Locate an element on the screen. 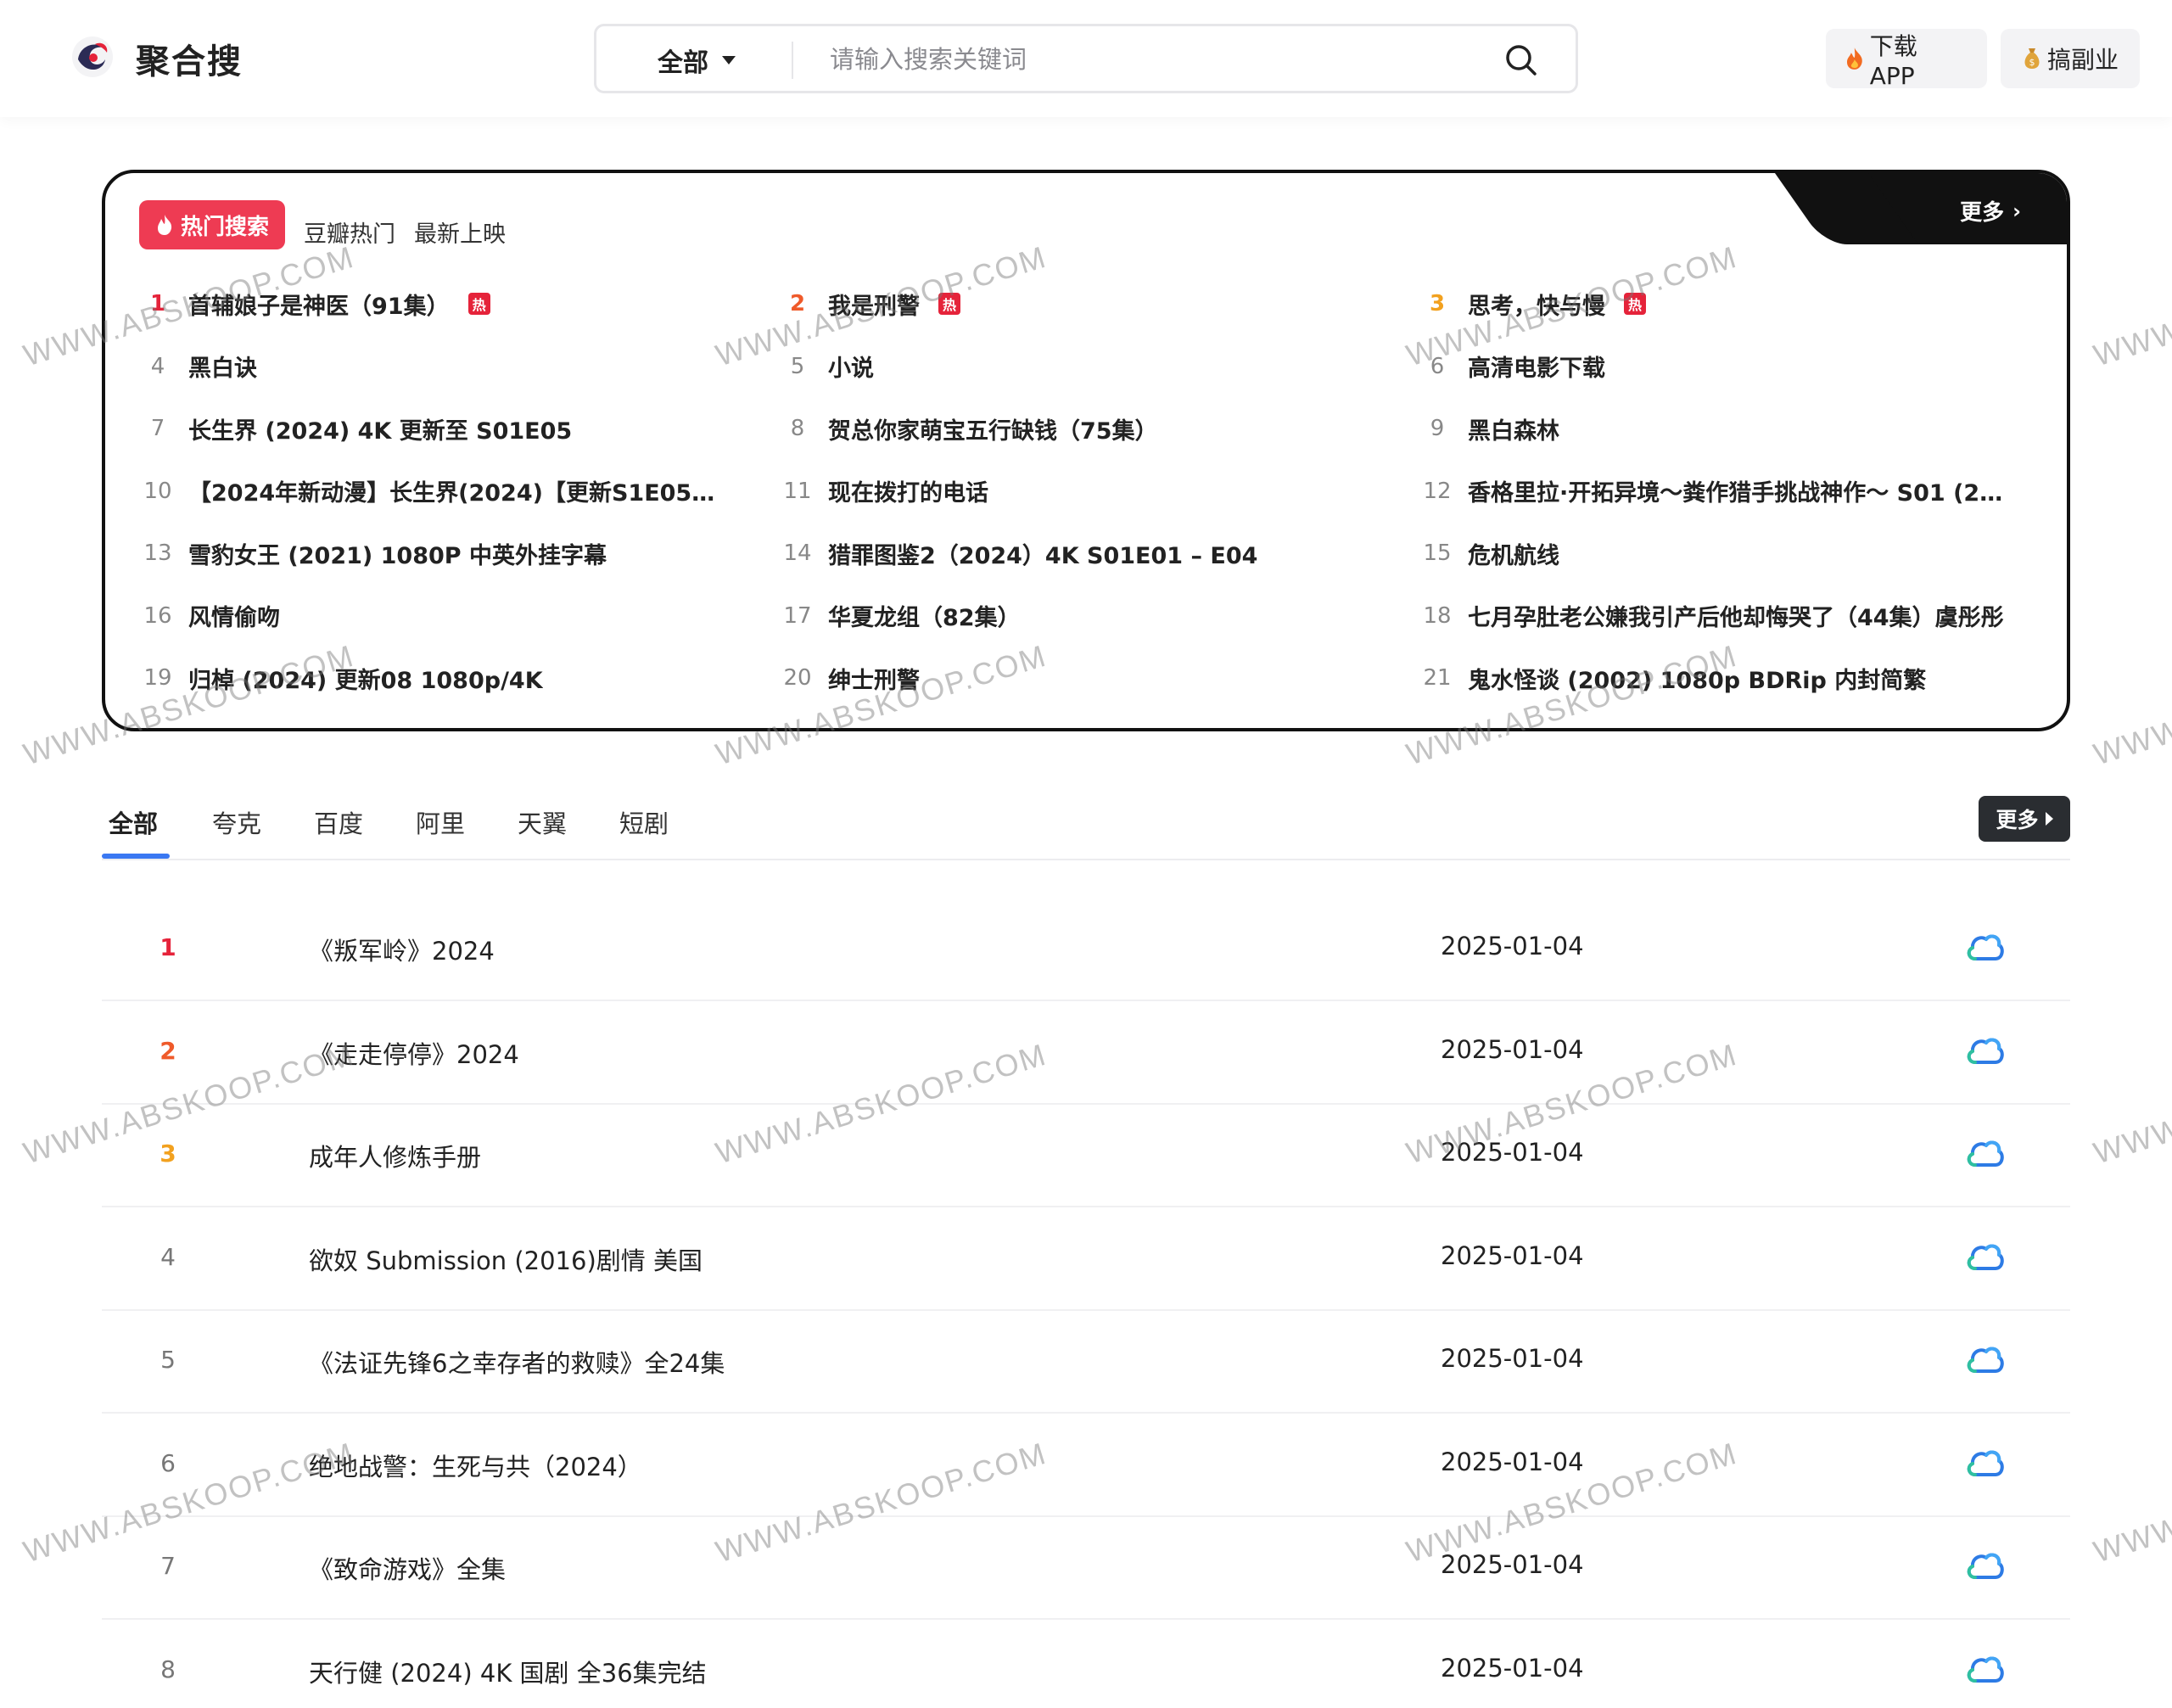  table-row: 2 《走走停停》2024 2025-01-04 is located at coordinates (1086, 1053).